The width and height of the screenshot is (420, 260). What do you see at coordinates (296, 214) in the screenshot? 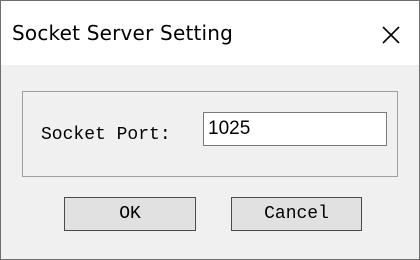
I see `cancel-button: Cancel` at bounding box center [296, 214].